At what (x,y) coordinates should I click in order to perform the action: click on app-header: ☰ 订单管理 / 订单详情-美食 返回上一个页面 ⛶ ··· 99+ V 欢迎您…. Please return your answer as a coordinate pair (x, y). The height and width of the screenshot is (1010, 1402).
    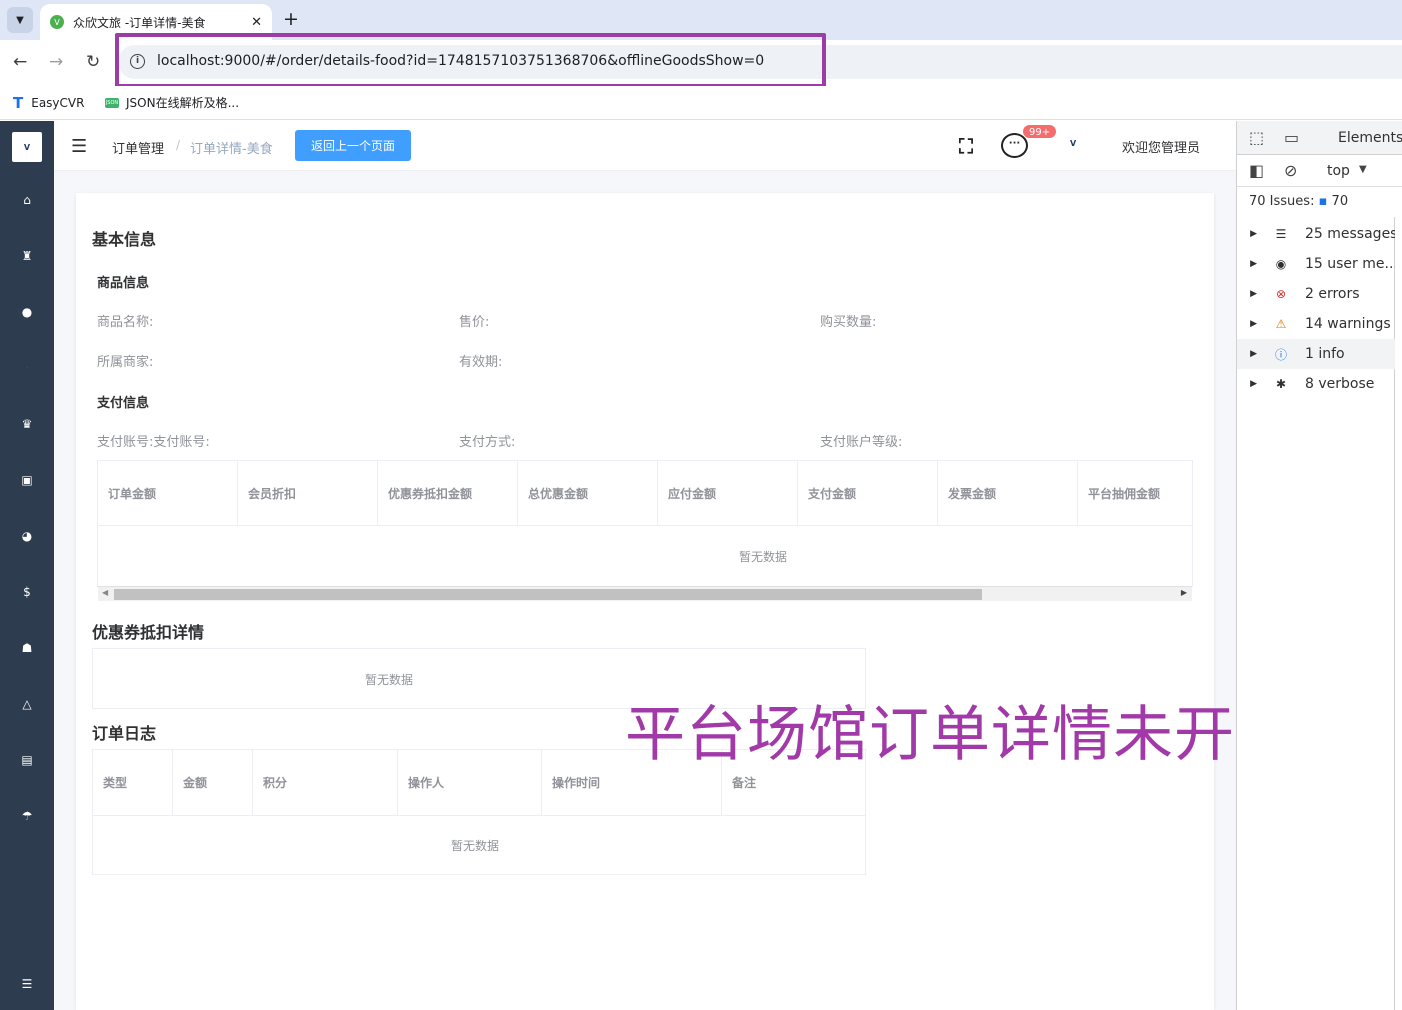
    Looking at the image, I should click on (645, 146).